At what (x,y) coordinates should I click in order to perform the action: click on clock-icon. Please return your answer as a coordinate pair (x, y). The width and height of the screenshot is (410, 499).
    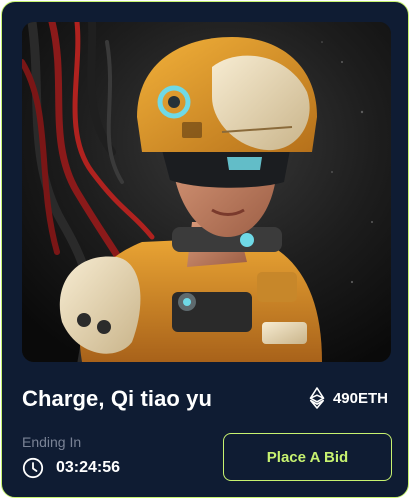
    Looking at the image, I should click on (33, 468).